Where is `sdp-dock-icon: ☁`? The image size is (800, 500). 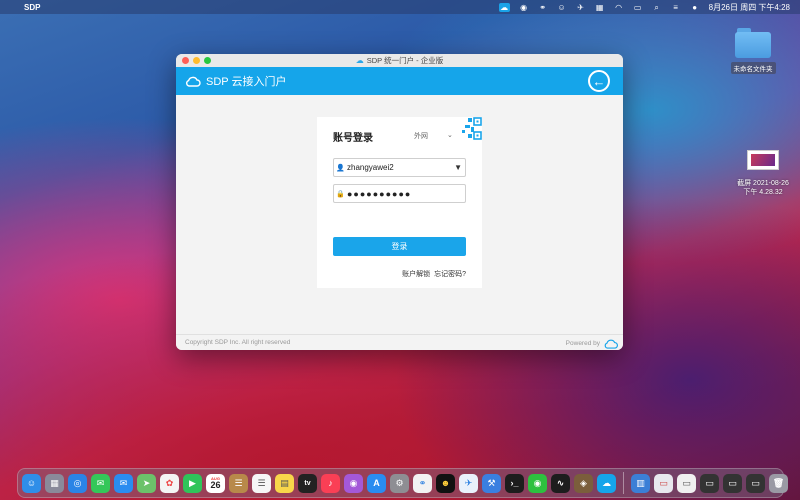 sdp-dock-icon: ☁ is located at coordinates (606, 483).